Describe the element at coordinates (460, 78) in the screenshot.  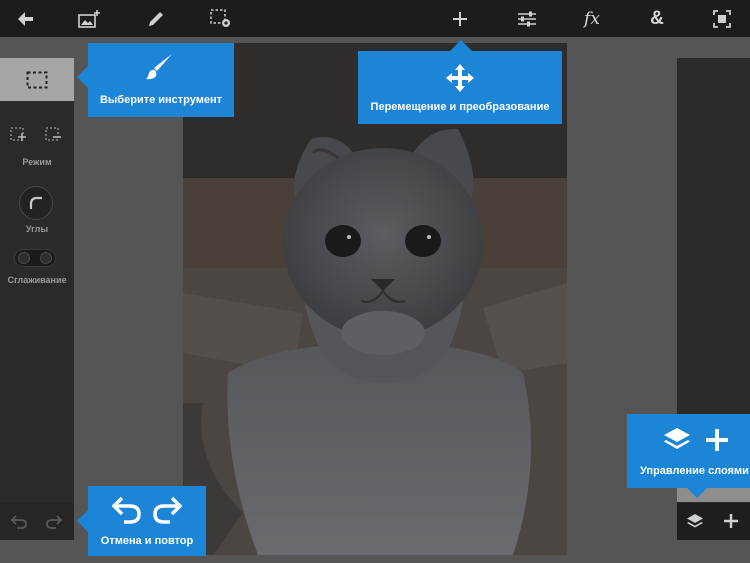
I see `move-arrows-large-icon` at that location.